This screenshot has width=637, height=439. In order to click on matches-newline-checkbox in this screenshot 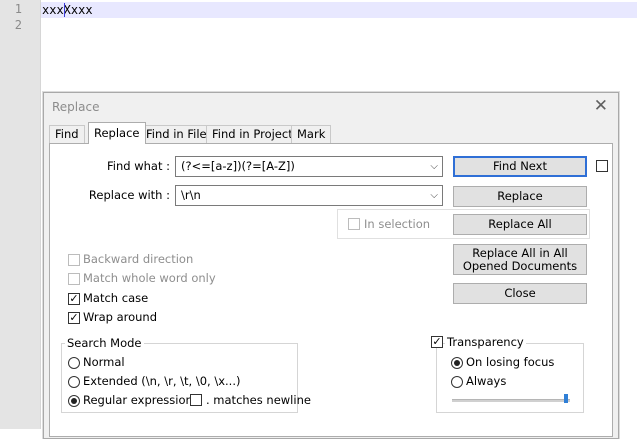, I will do `click(196, 400)`.